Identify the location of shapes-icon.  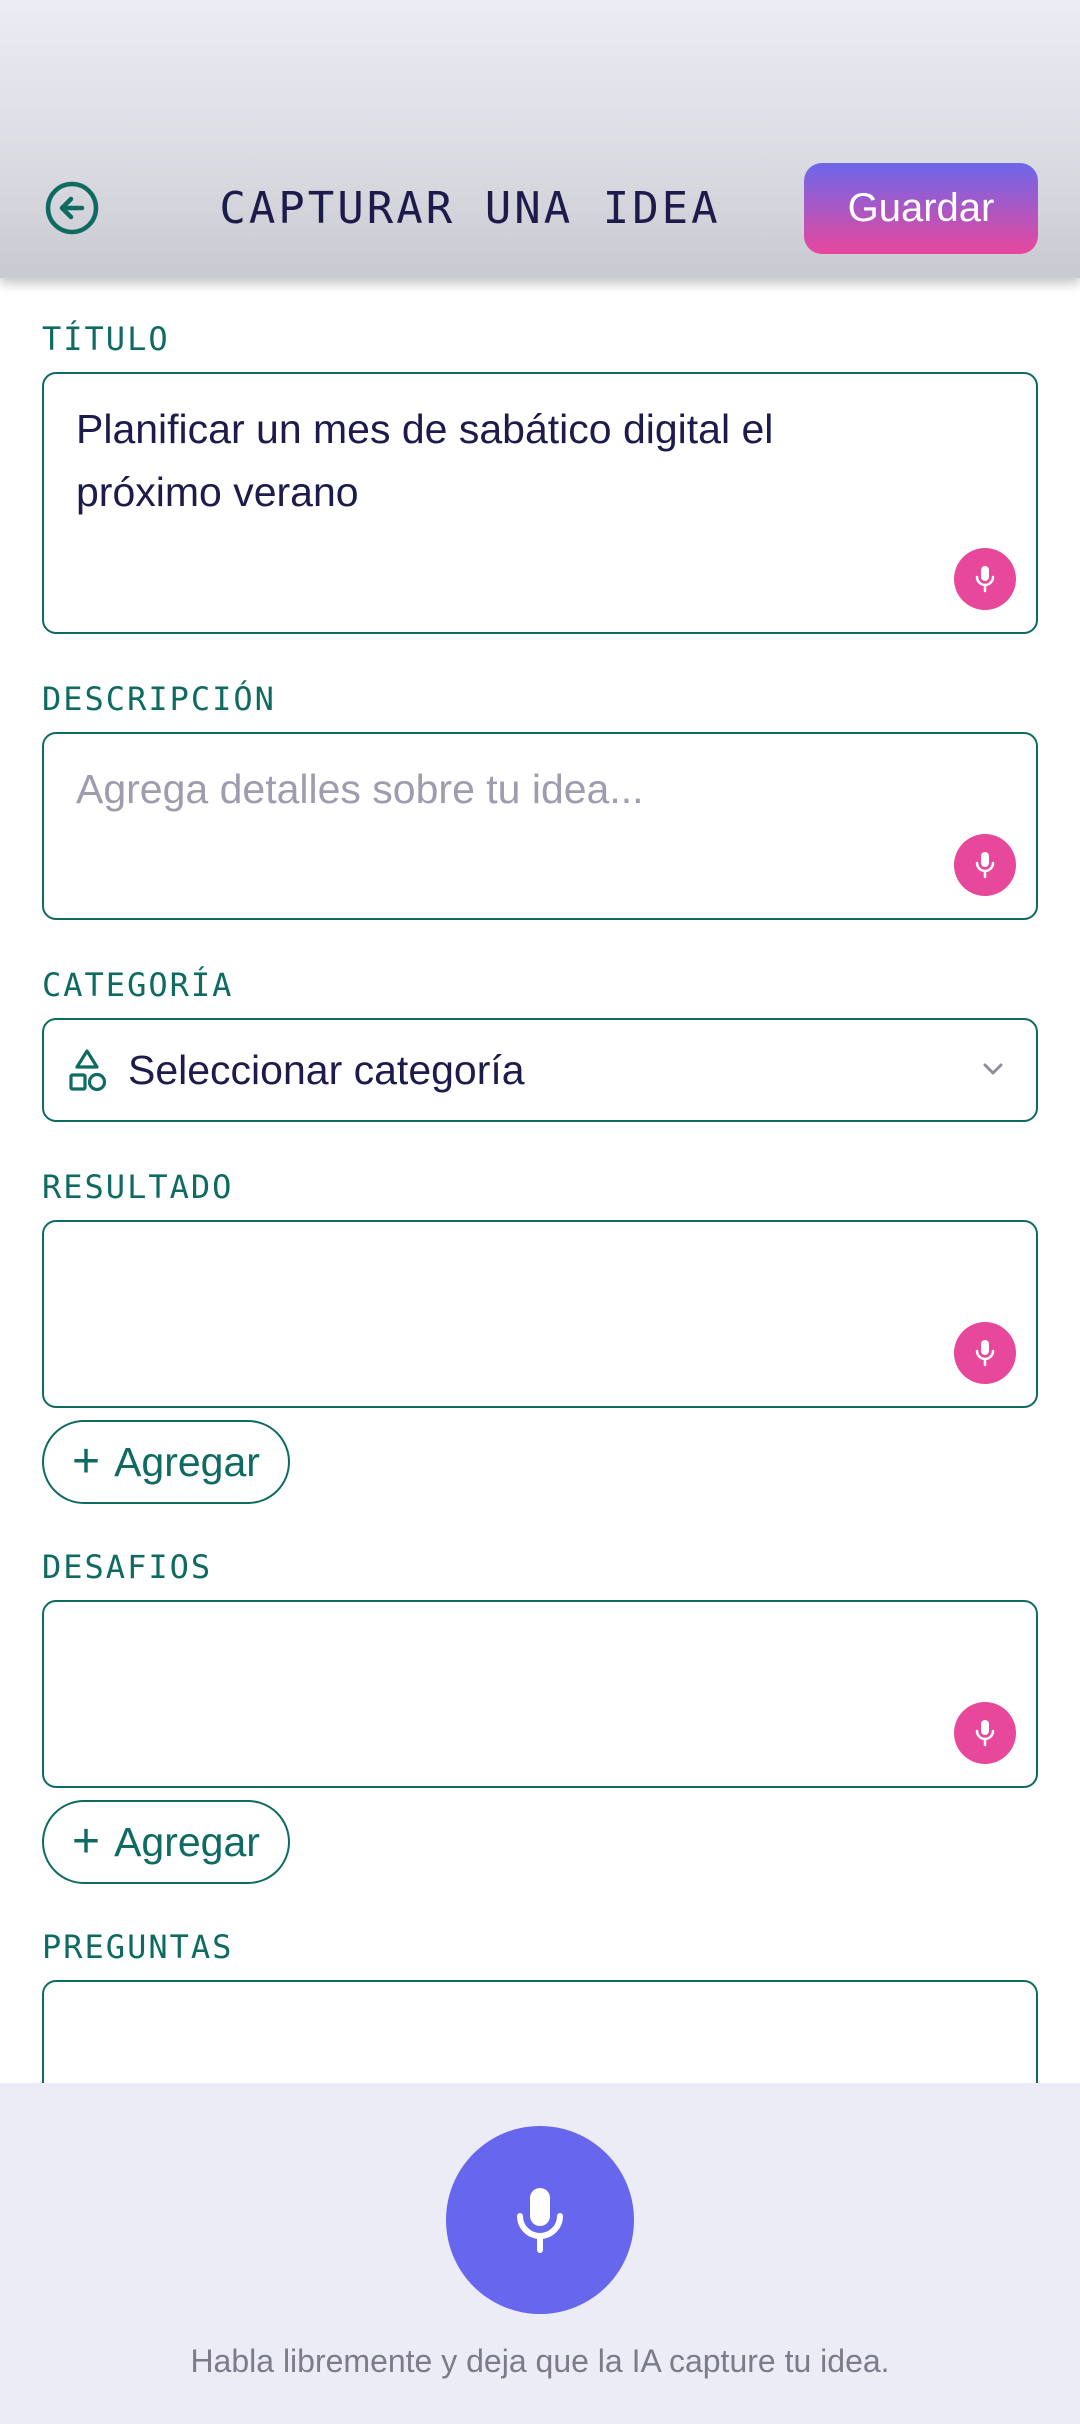
(88, 1070).